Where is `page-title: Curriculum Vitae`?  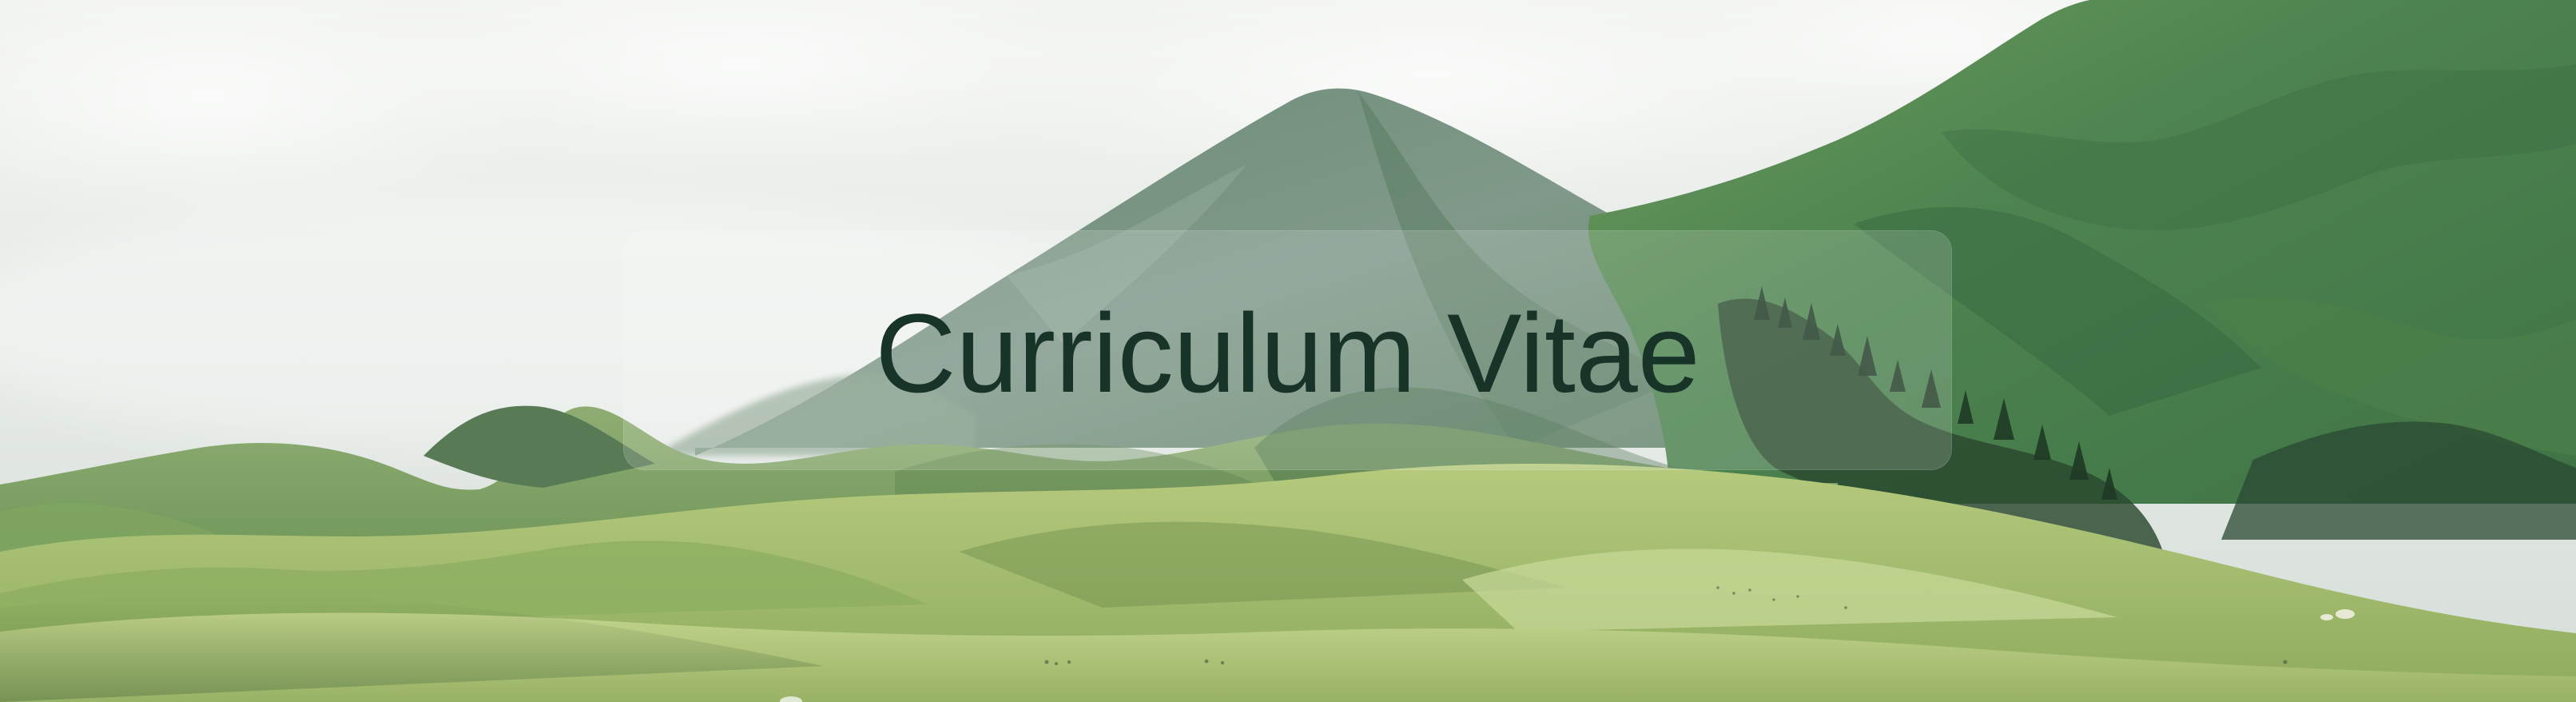
page-title: Curriculum Vitae is located at coordinates (1287, 353).